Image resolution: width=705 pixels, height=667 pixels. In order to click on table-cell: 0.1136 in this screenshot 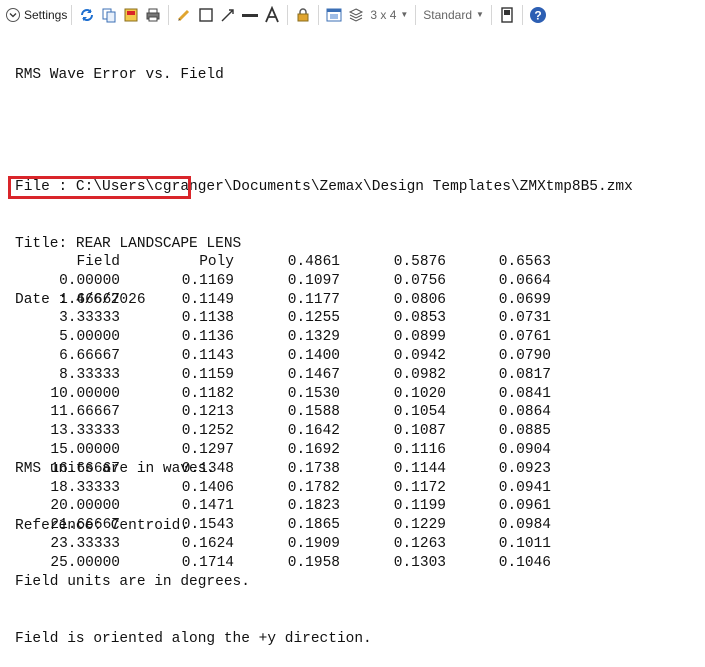, I will do `click(207, 337)`.